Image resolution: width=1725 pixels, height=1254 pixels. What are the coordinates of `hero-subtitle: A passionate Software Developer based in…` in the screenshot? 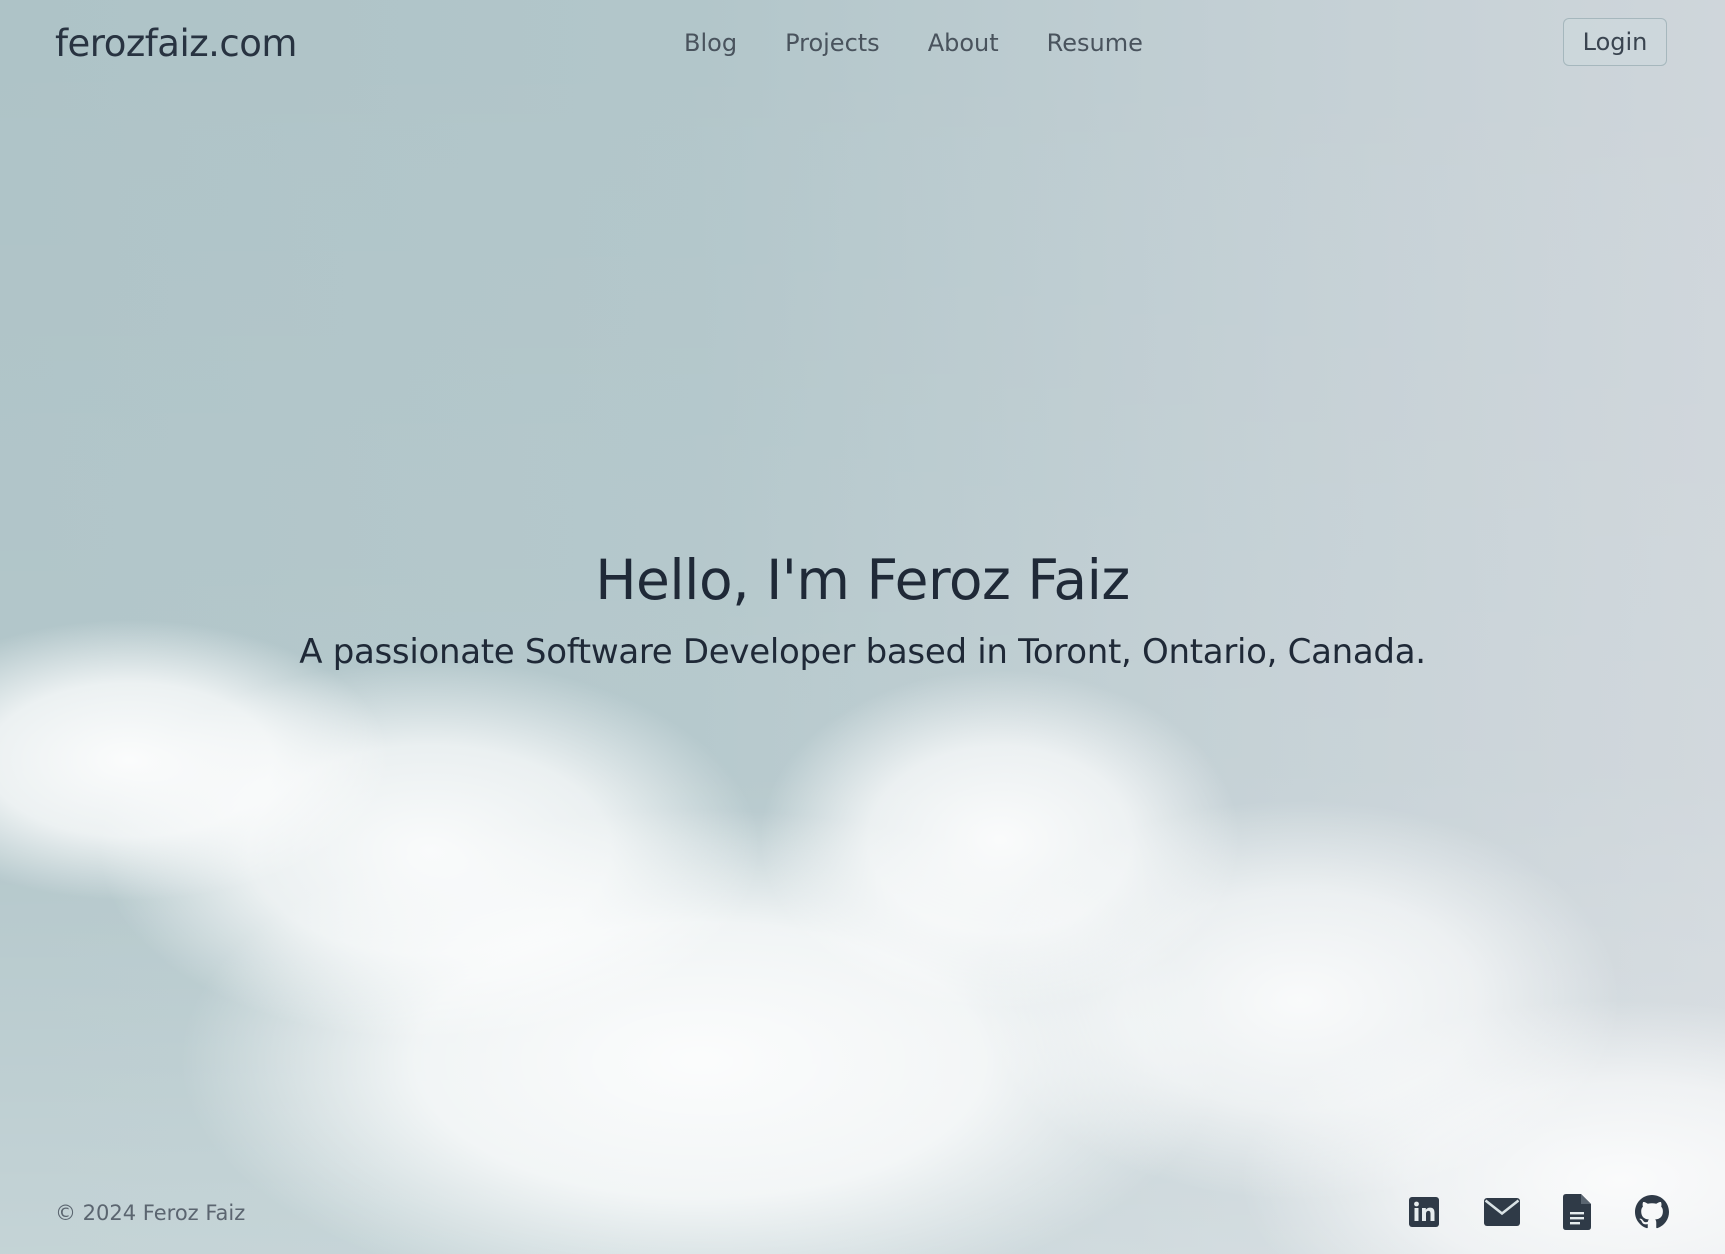 It's located at (862, 652).